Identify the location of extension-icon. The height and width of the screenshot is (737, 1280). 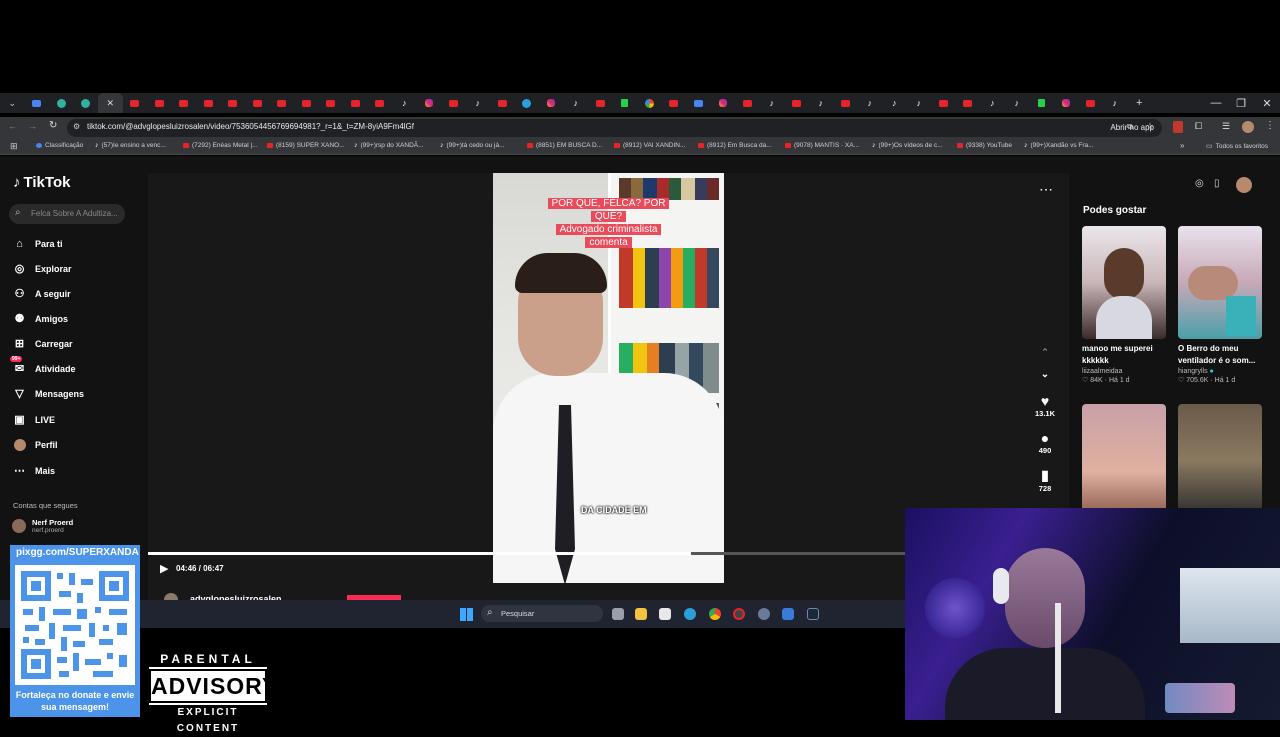
(1178, 127).